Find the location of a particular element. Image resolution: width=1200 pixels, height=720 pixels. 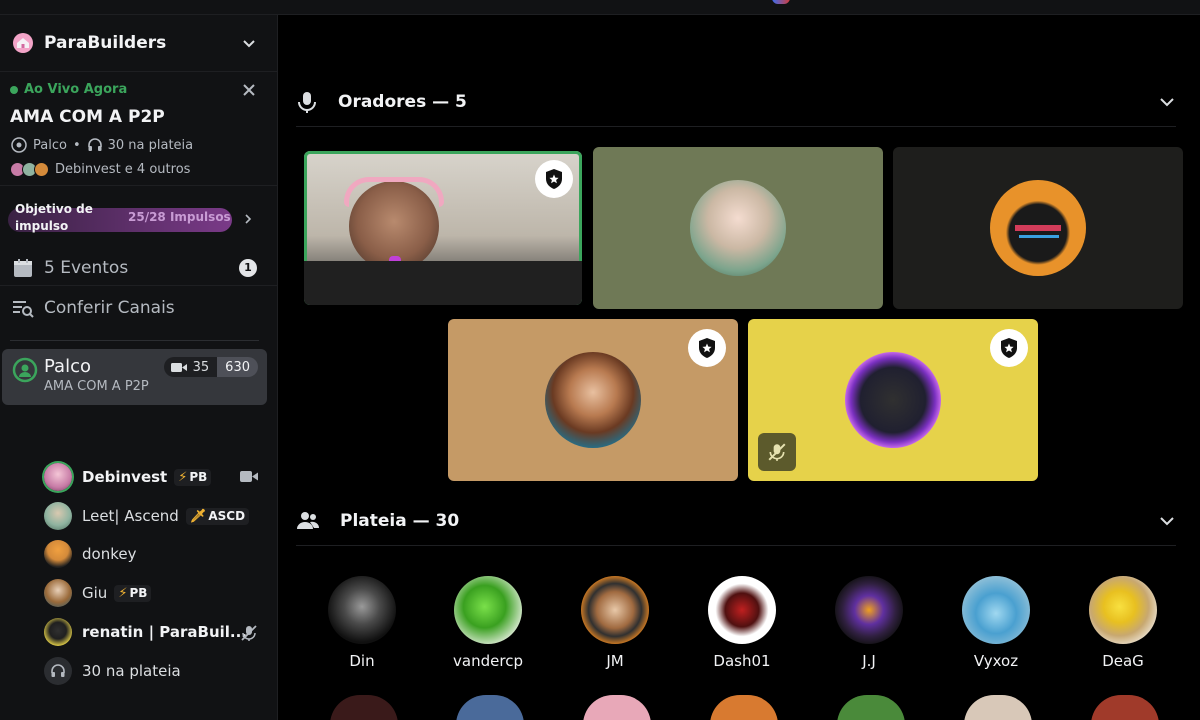

boost-label: Objetivo de impulso is located at coordinates (54, 217).